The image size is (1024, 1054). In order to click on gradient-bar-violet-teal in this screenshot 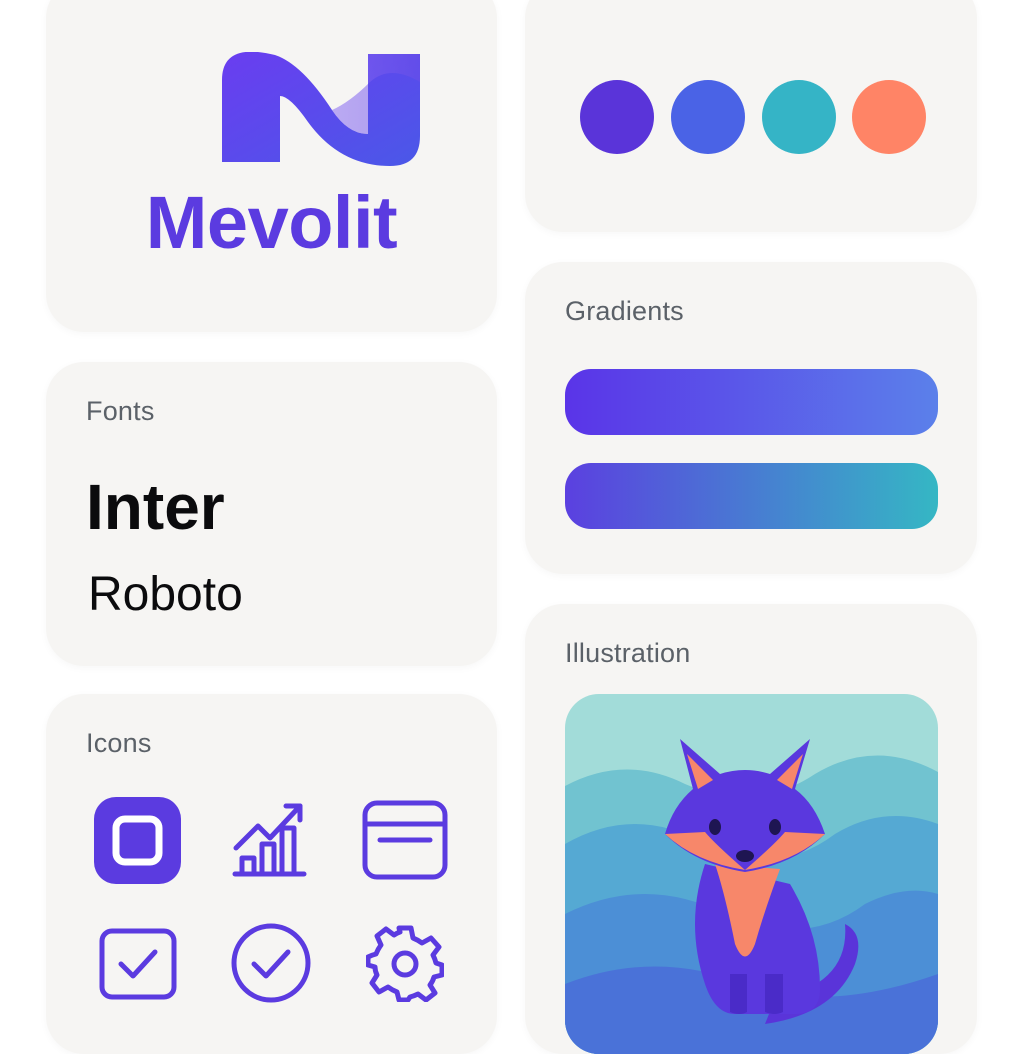, I will do `click(751, 496)`.